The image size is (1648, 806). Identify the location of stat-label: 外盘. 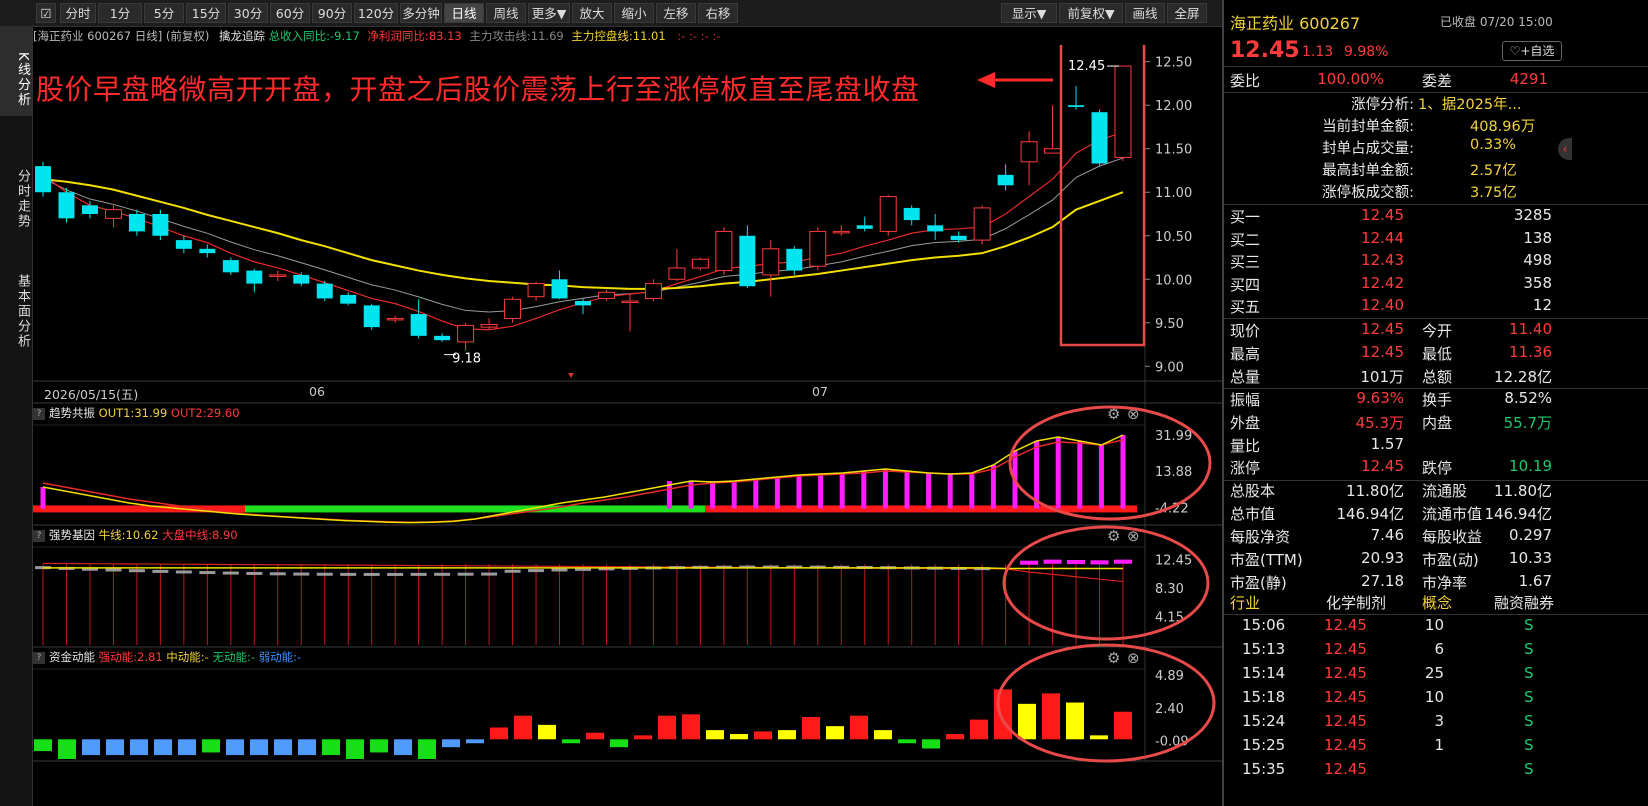
(1245, 422).